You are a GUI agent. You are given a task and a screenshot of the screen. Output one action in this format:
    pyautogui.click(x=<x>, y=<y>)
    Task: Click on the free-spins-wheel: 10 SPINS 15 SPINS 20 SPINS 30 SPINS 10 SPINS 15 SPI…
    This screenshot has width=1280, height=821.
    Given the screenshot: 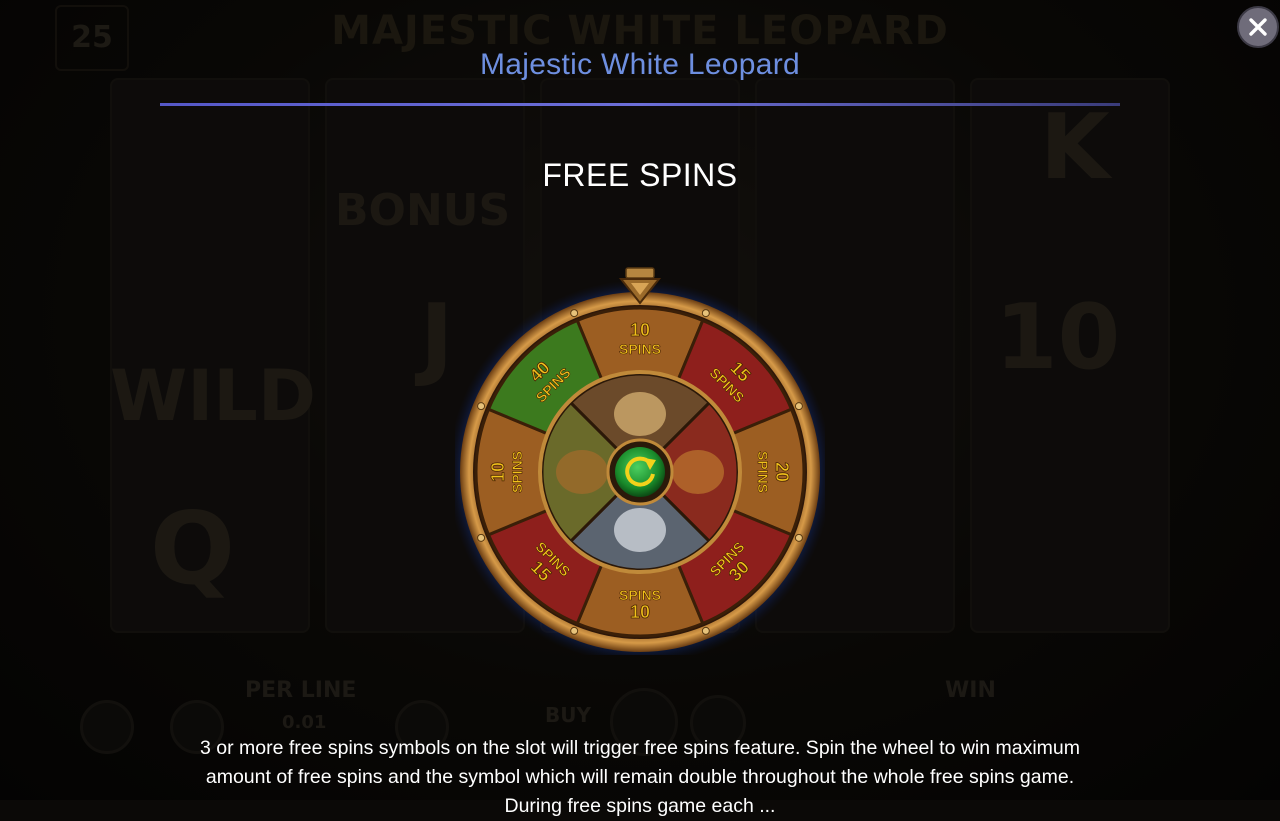 What is the action you would take?
    pyautogui.click(x=640, y=464)
    